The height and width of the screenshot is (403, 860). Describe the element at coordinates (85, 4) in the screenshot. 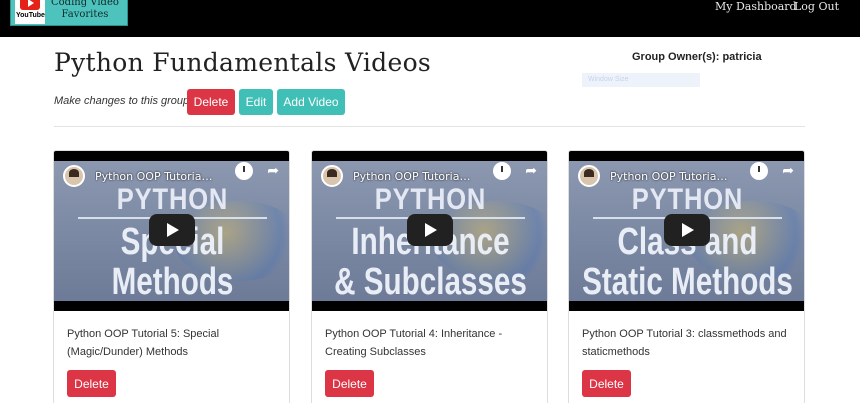

I see `logo-line-1: Coding Video` at that location.